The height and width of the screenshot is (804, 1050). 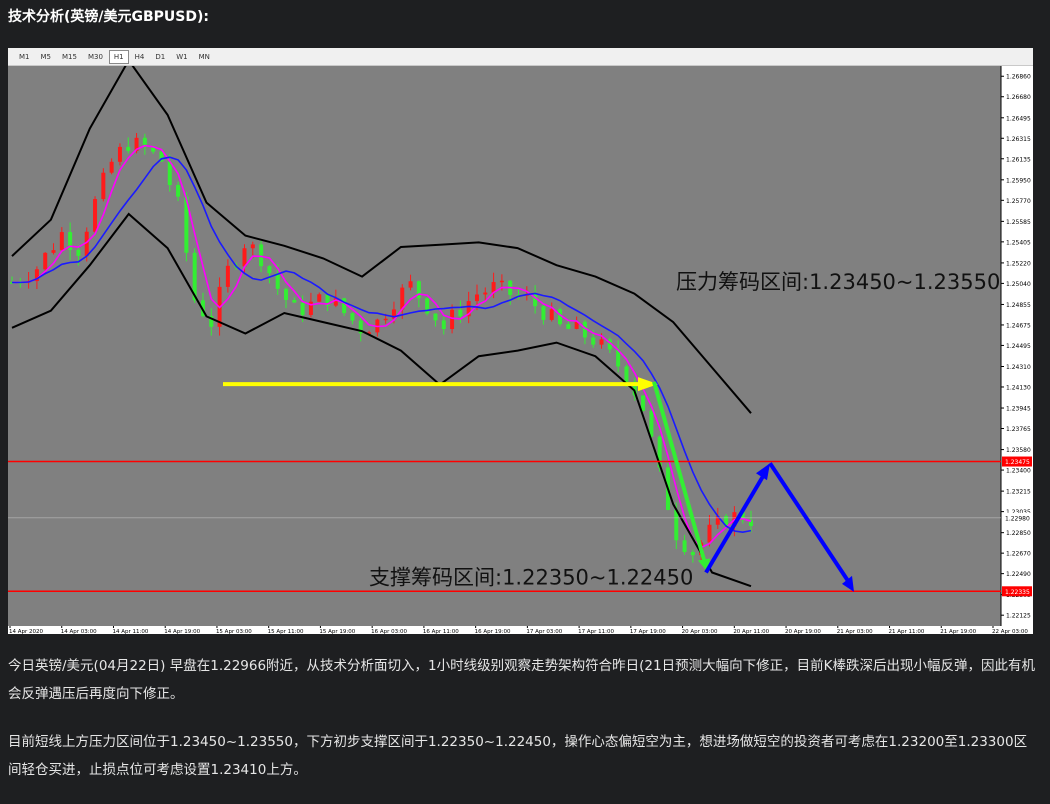 I want to click on y-tick-label: 1.23215, so click(x=1018, y=492).